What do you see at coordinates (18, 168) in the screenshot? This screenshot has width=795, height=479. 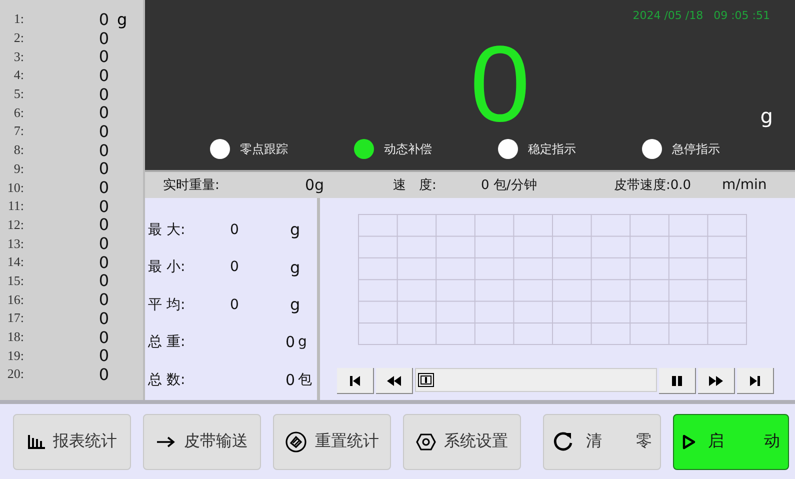 I see `row-index: 9:` at bounding box center [18, 168].